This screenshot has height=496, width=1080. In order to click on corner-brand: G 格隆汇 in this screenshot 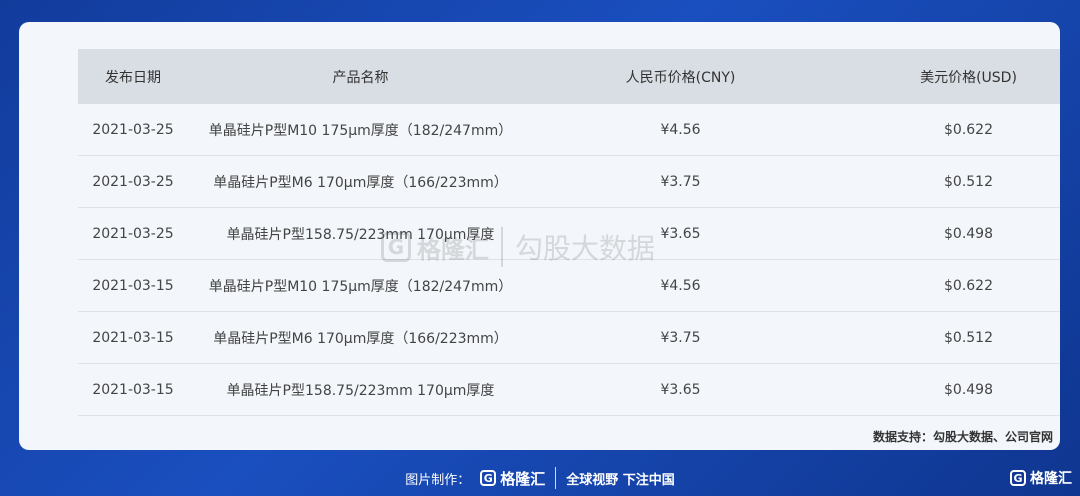, I will do `click(1041, 478)`.